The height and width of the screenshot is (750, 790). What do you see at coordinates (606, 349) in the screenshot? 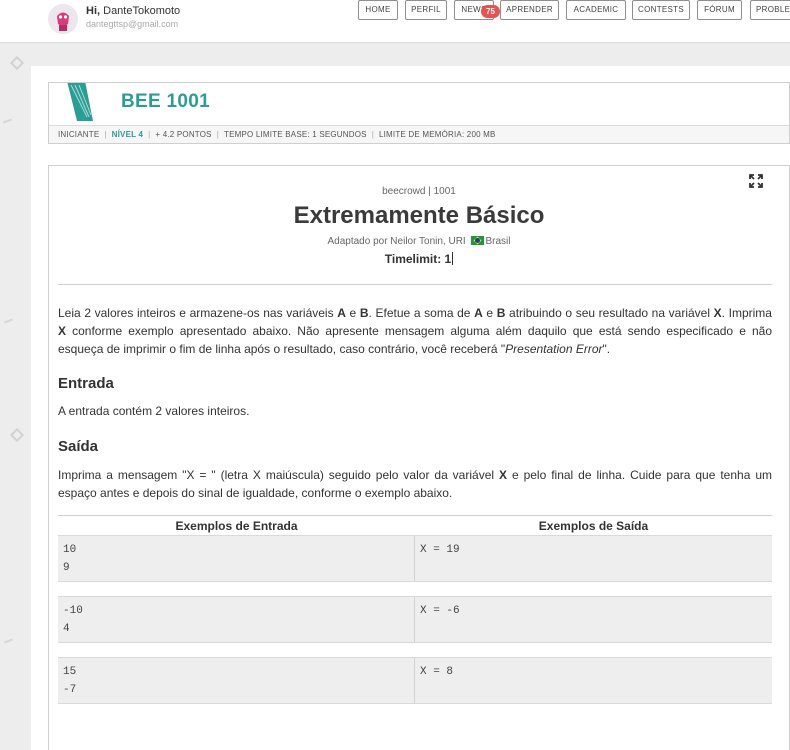
I see `description-text: ".` at bounding box center [606, 349].